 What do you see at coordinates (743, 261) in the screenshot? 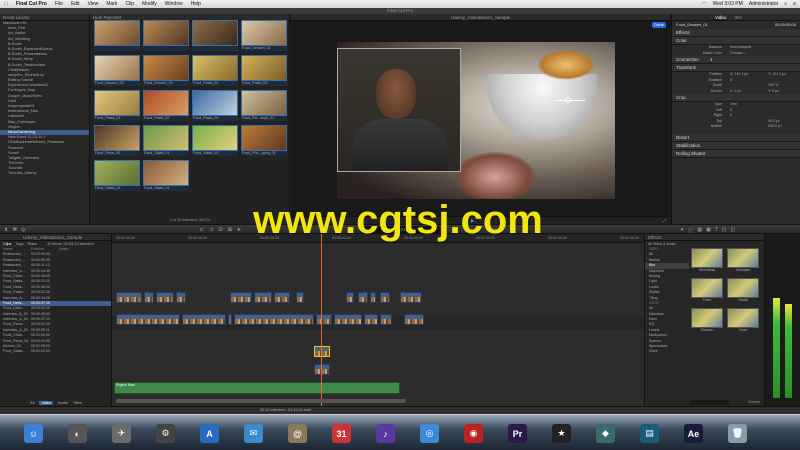
I see `effect-thumbnail: Gaussian` at bounding box center [743, 261].